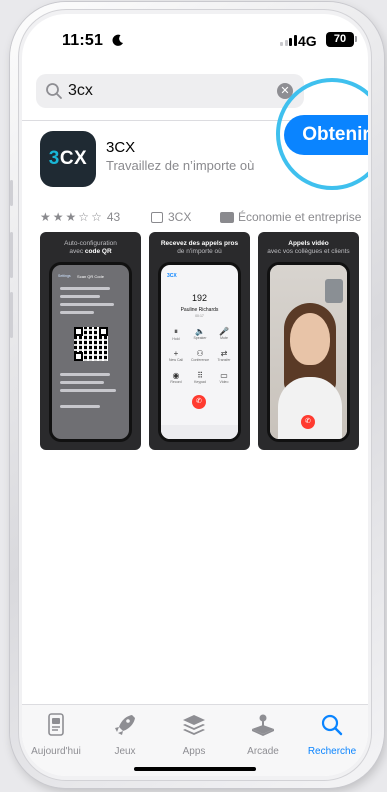 The image size is (387, 792). I want to click on tab-search: Recherche, so click(332, 735).